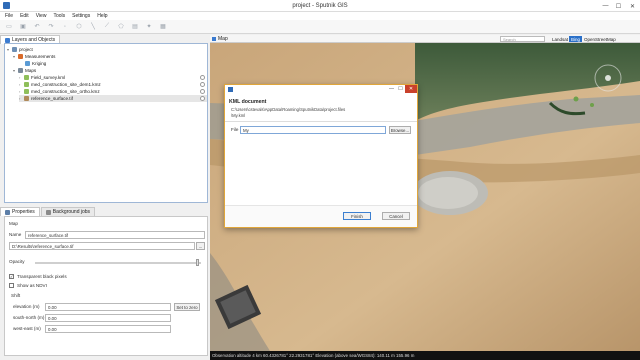 This screenshot has height=360, width=640. I want to click on tree-item-field-survey: › Field_survey.kml, so click(113, 77).